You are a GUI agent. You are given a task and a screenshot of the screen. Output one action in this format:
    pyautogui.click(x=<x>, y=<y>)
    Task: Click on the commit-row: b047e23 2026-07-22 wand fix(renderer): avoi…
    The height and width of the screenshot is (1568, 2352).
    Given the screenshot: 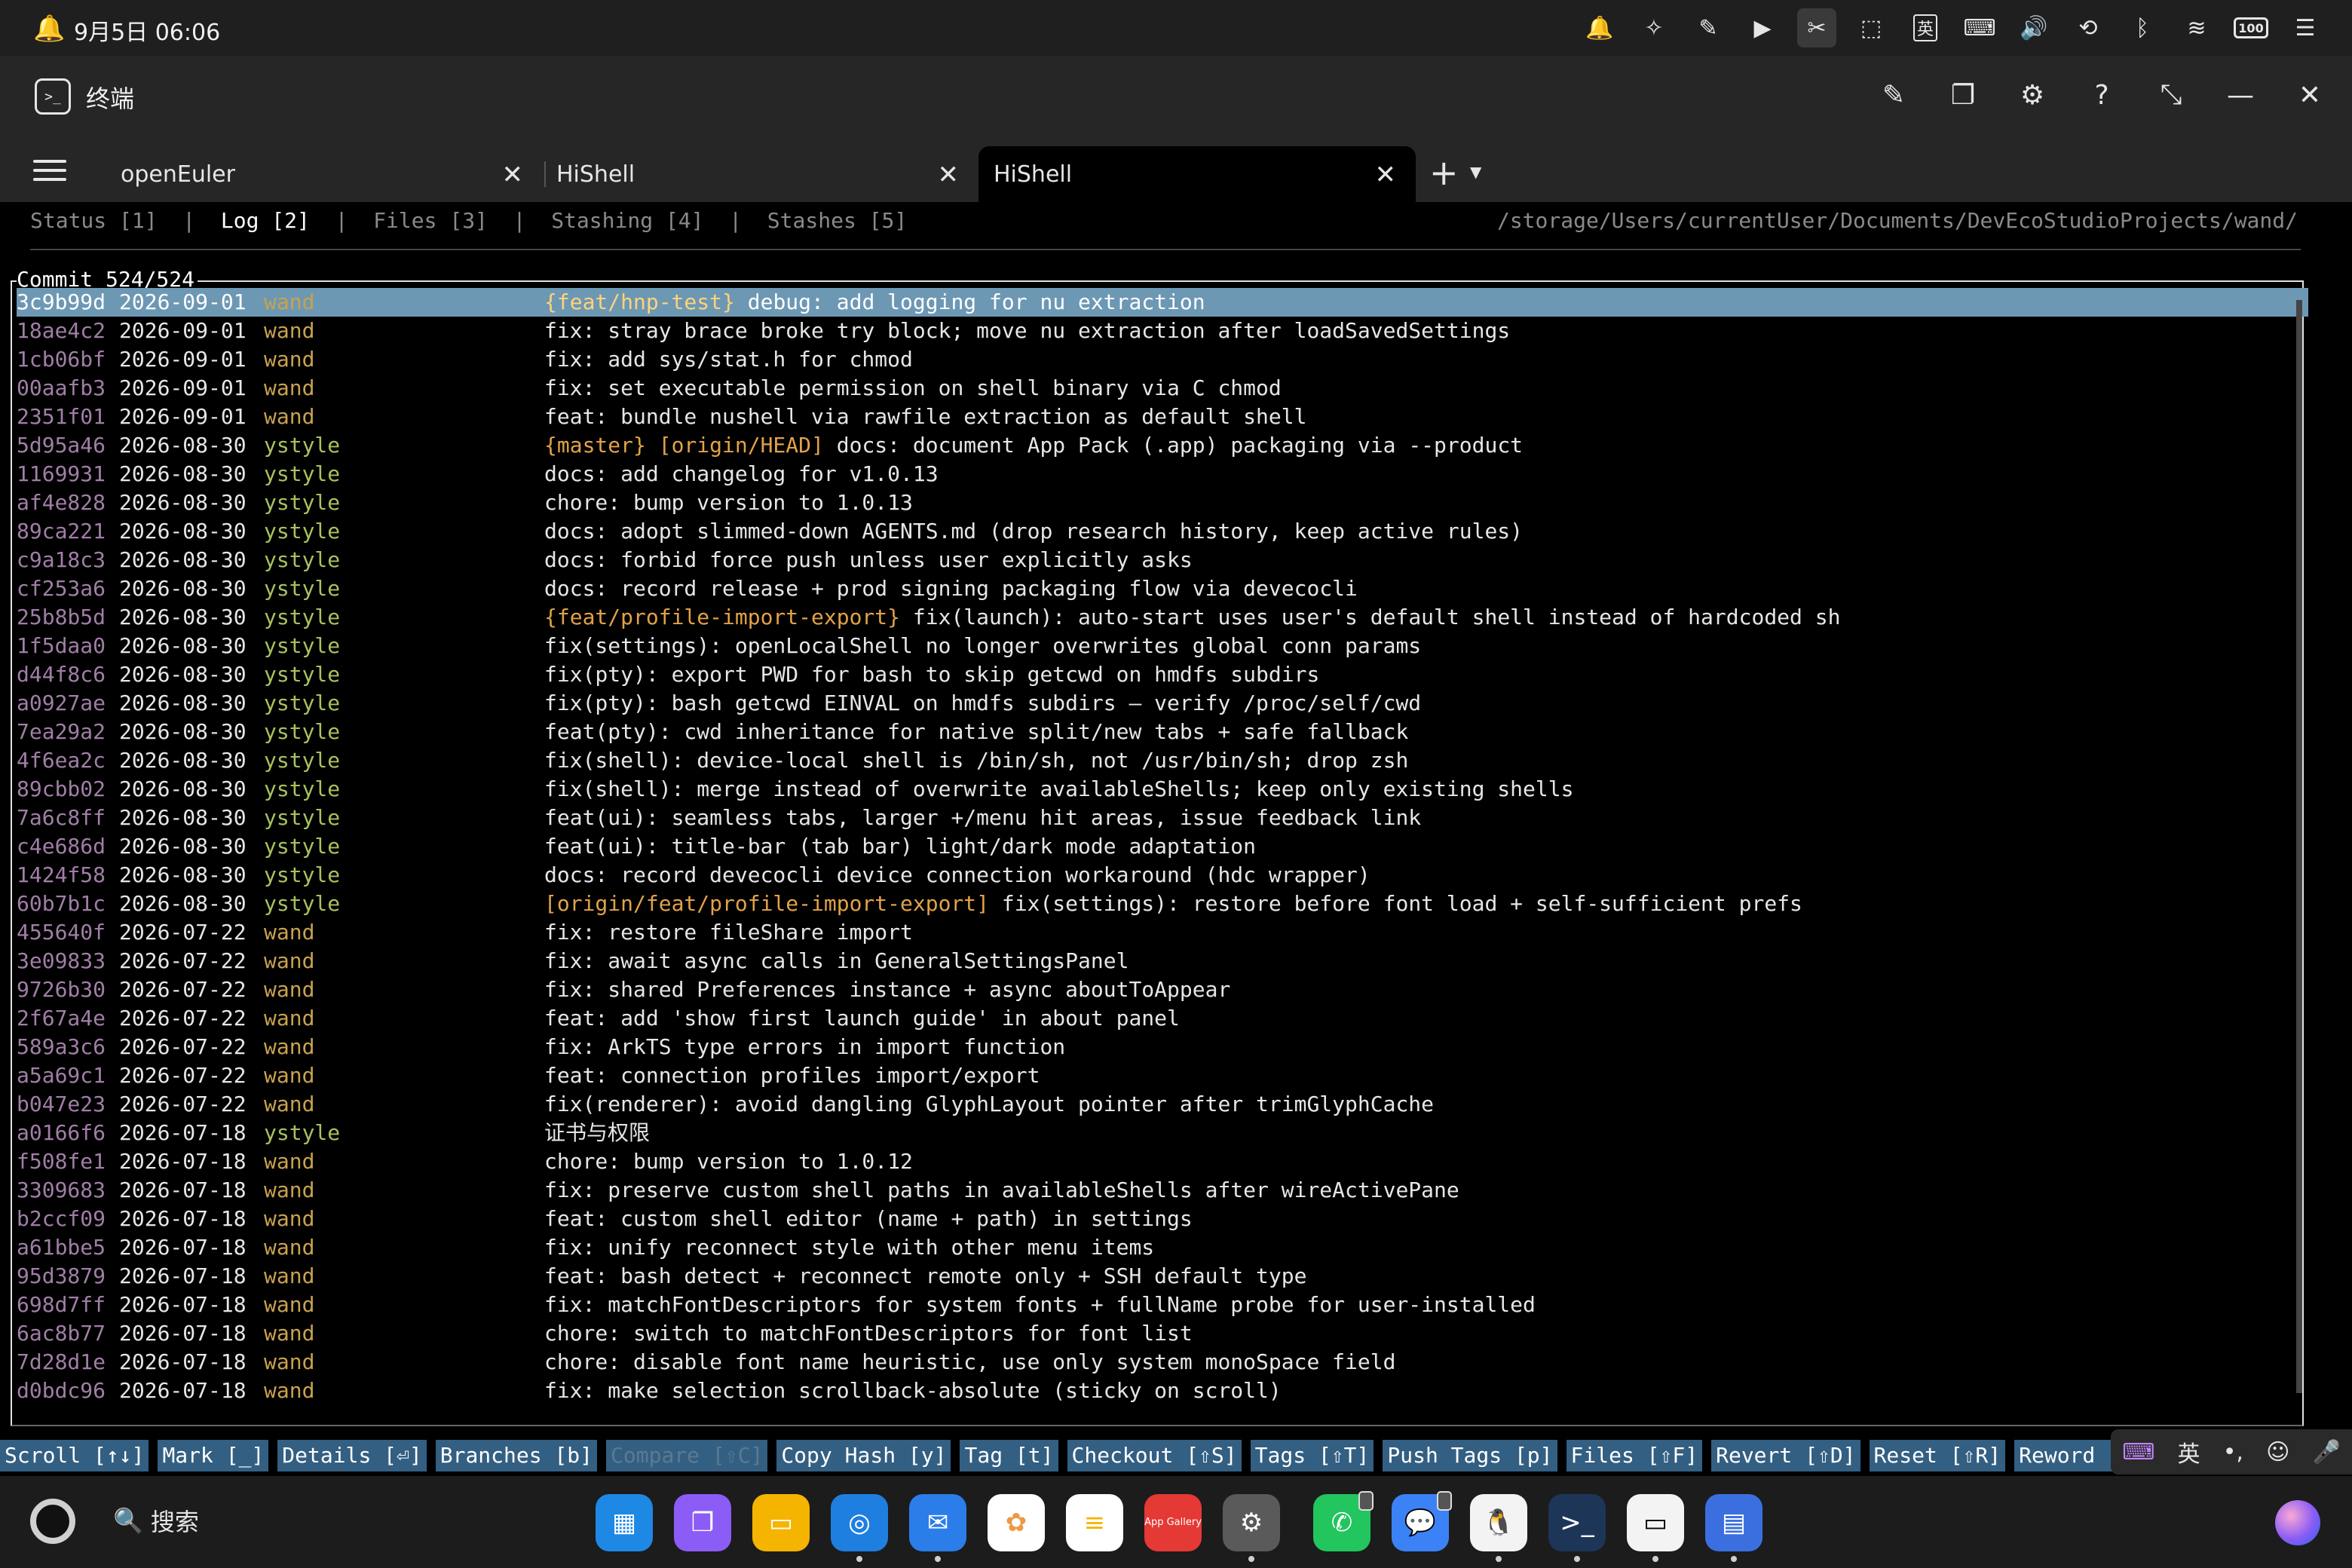 What is the action you would take?
    pyautogui.click(x=1162, y=1104)
    